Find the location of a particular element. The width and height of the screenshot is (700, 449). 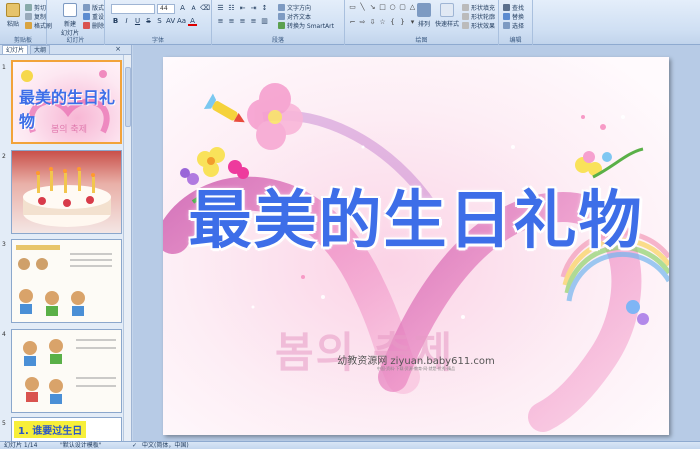

thumb-number-2: 2 is located at coordinates (4, 156).